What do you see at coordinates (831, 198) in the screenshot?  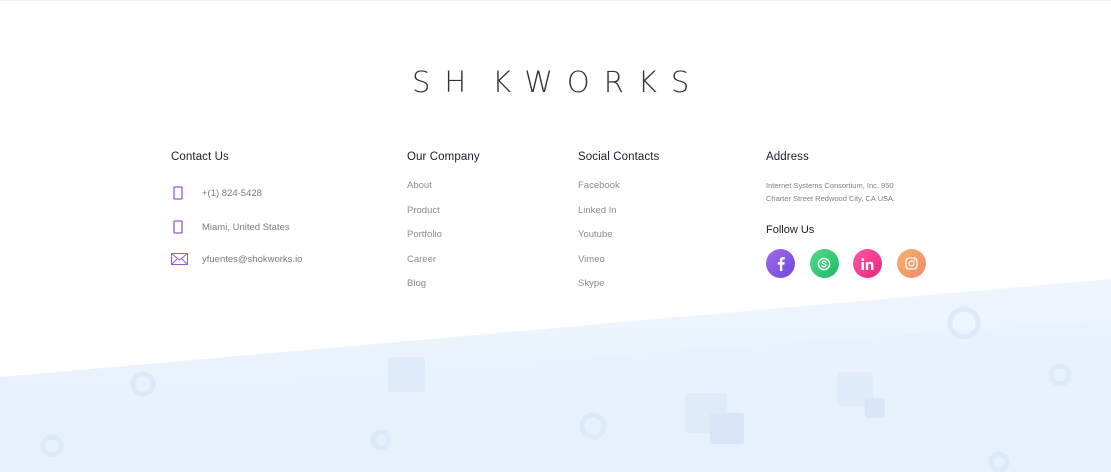 I see `address-line-2: Charter Street Redwood City, CA USA.` at bounding box center [831, 198].